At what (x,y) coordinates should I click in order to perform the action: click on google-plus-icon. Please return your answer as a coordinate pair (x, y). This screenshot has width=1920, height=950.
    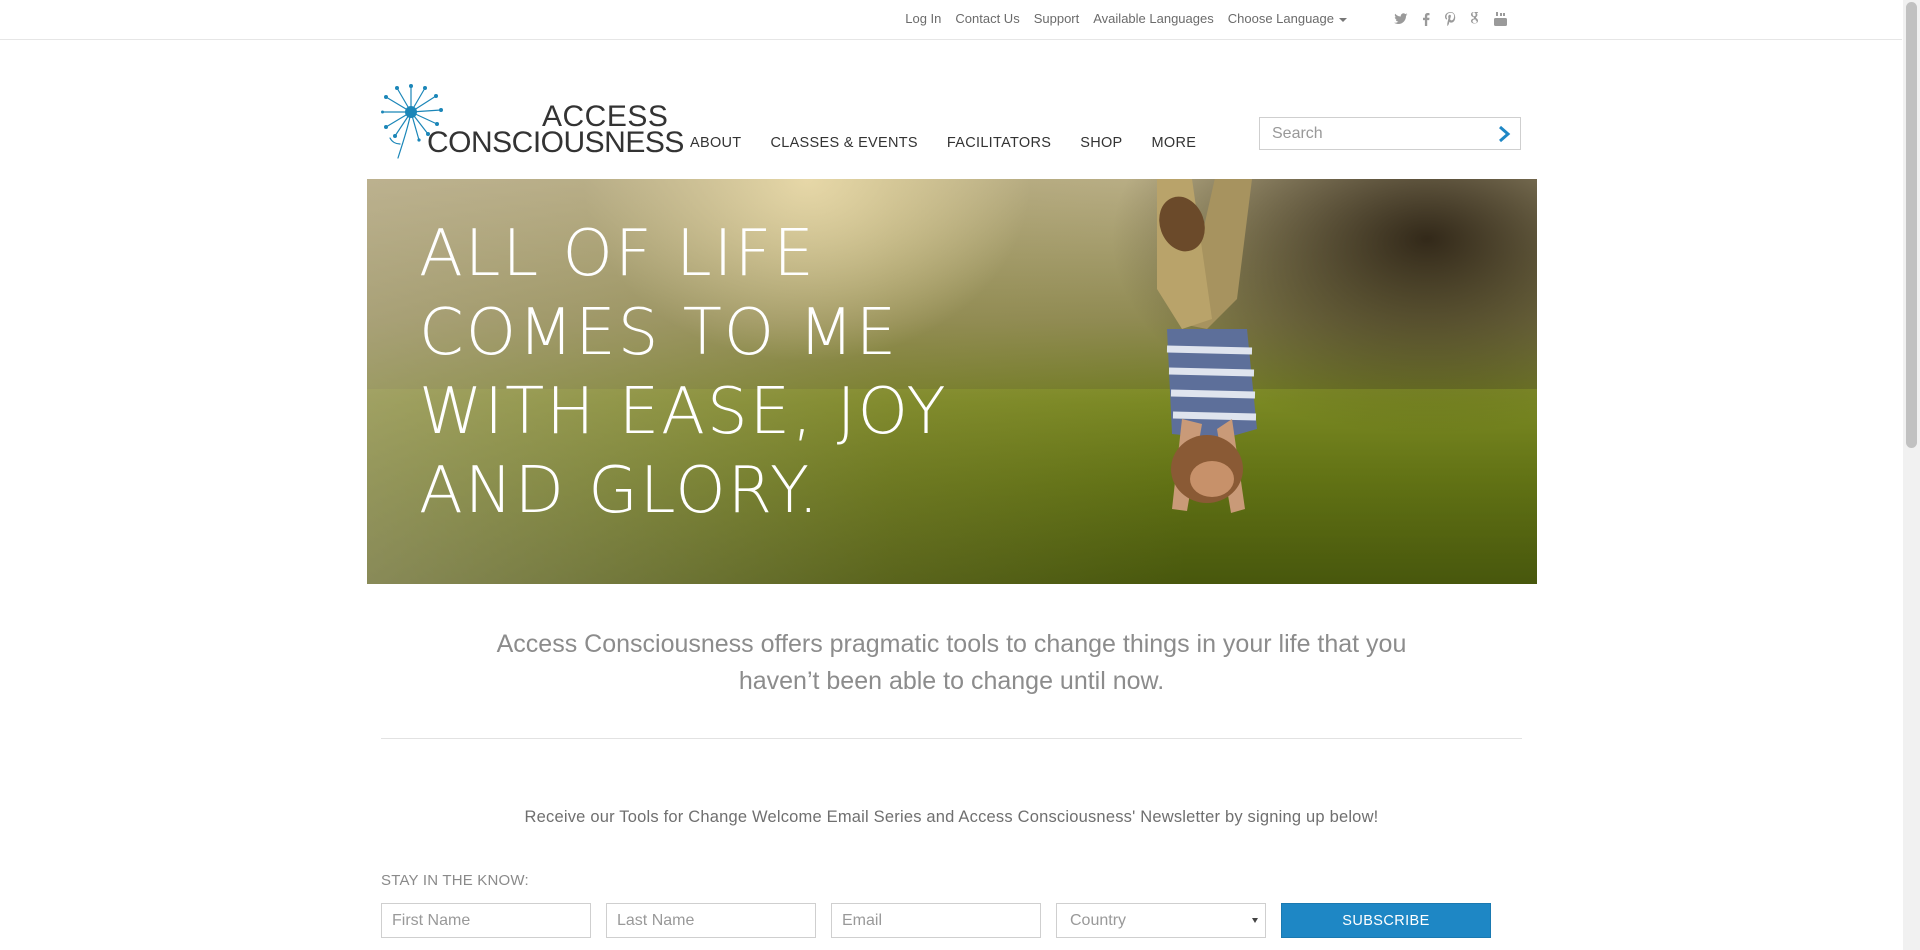
    Looking at the image, I should click on (1475, 19).